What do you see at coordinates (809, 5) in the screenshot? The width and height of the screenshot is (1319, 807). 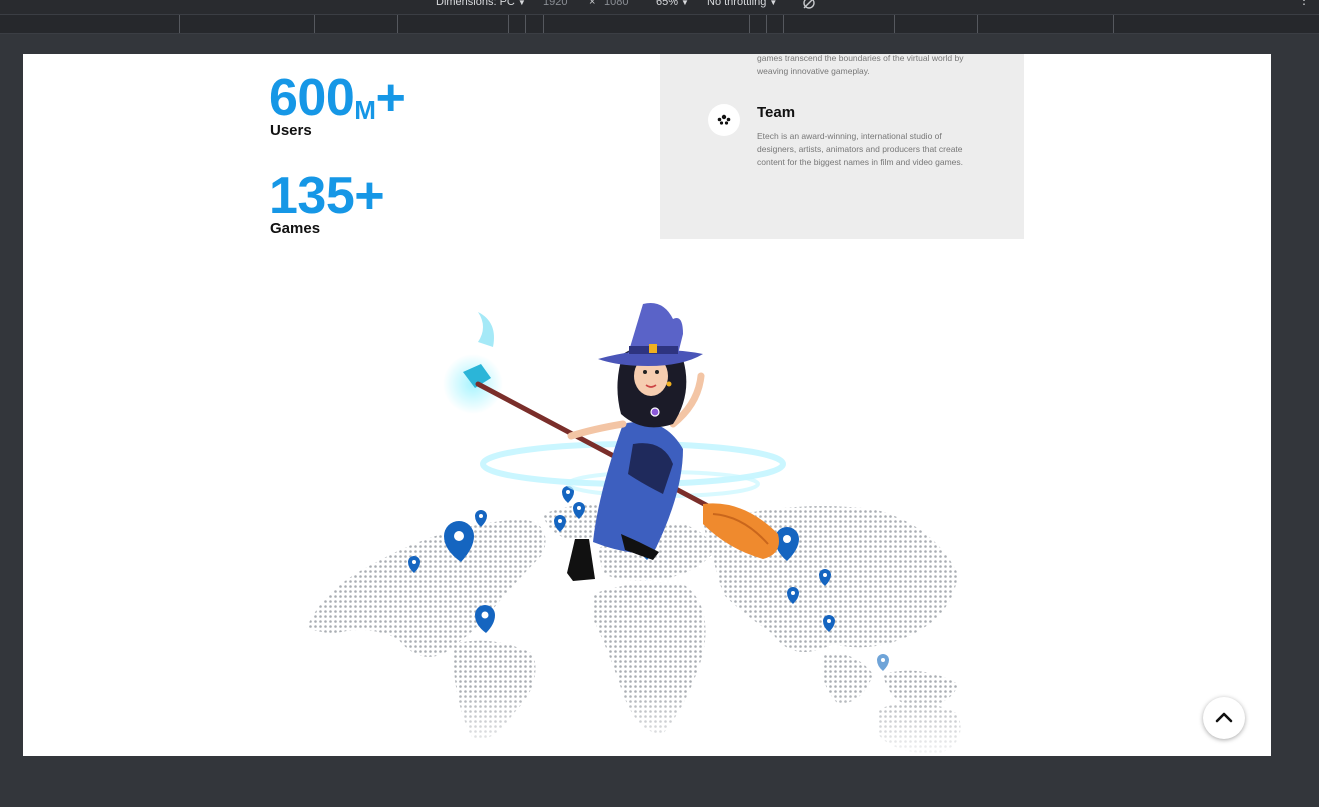 I see `rotate-icon` at bounding box center [809, 5].